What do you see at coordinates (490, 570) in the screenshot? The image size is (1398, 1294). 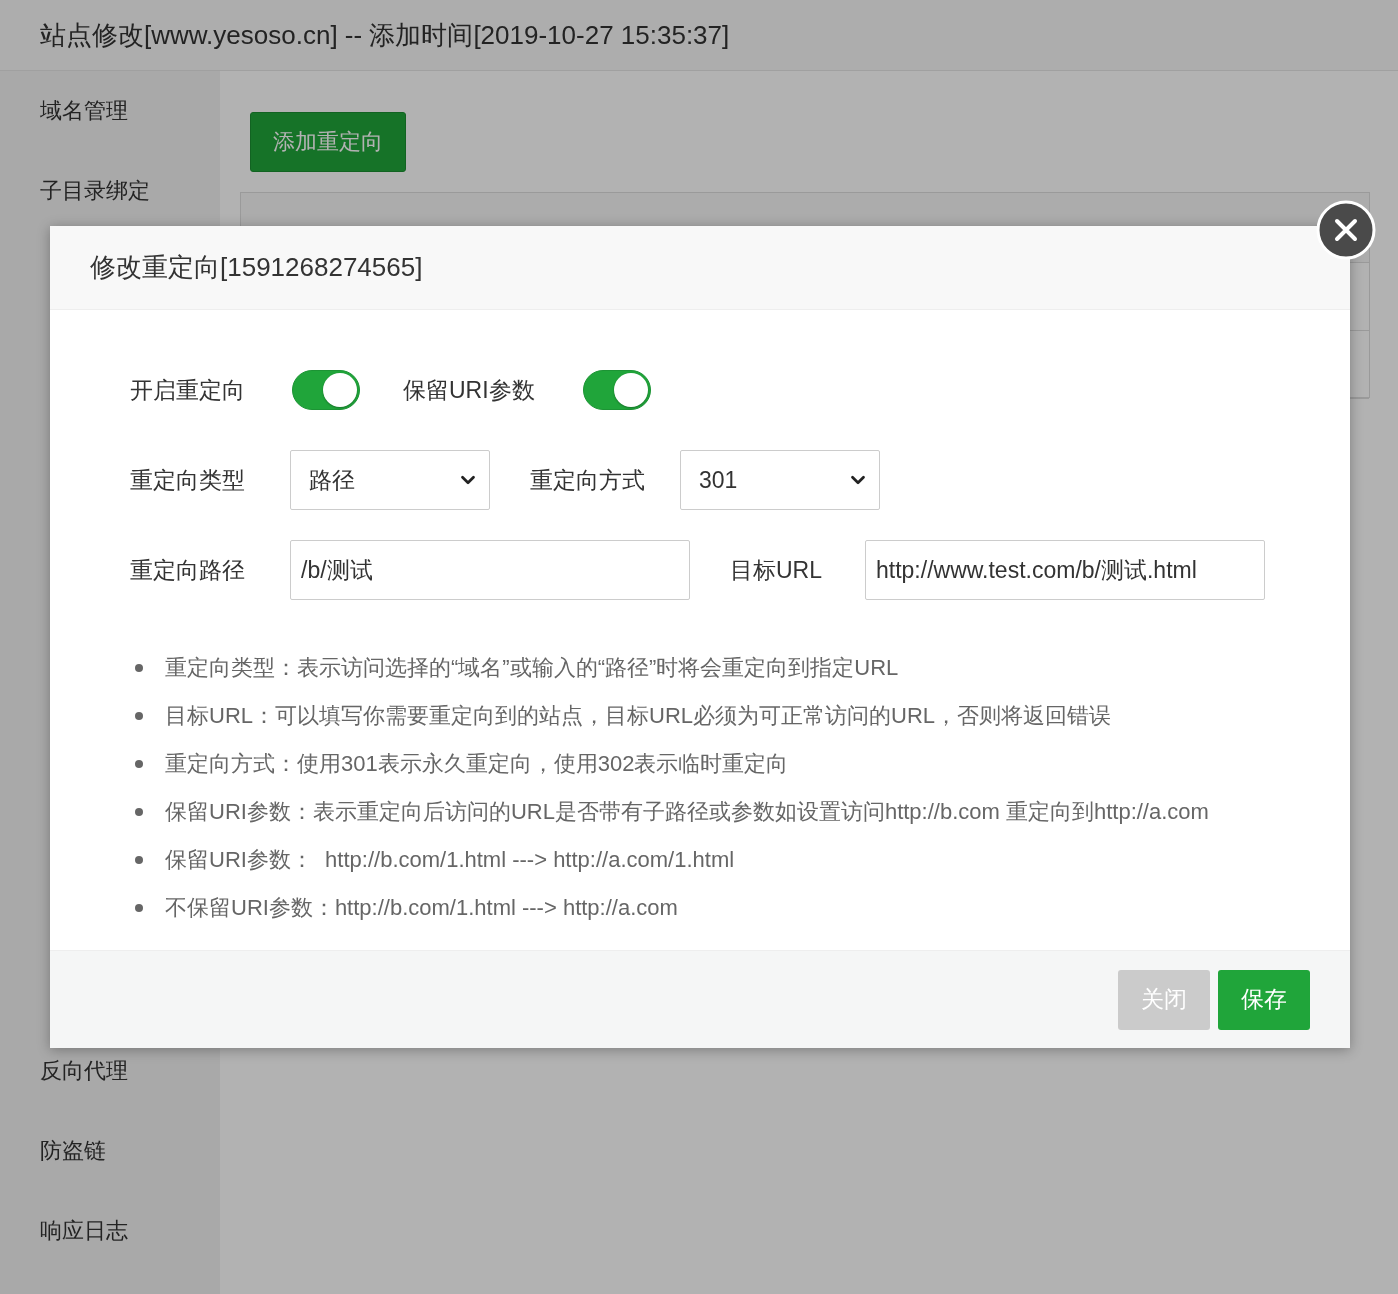 I see `input-field: /b/测试` at bounding box center [490, 570].